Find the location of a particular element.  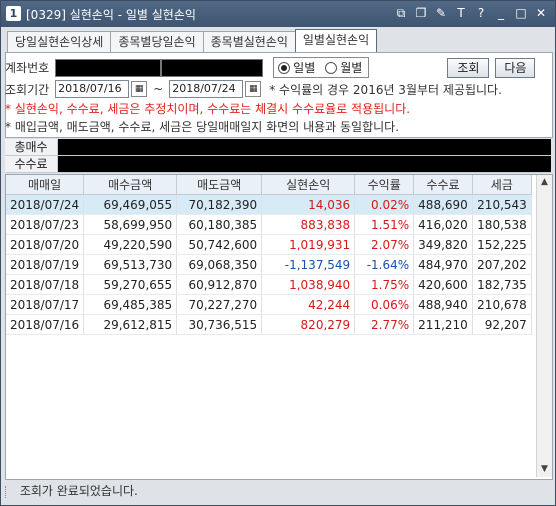

cell-sell: 30,736,515 is located at coordinates (219, 324).